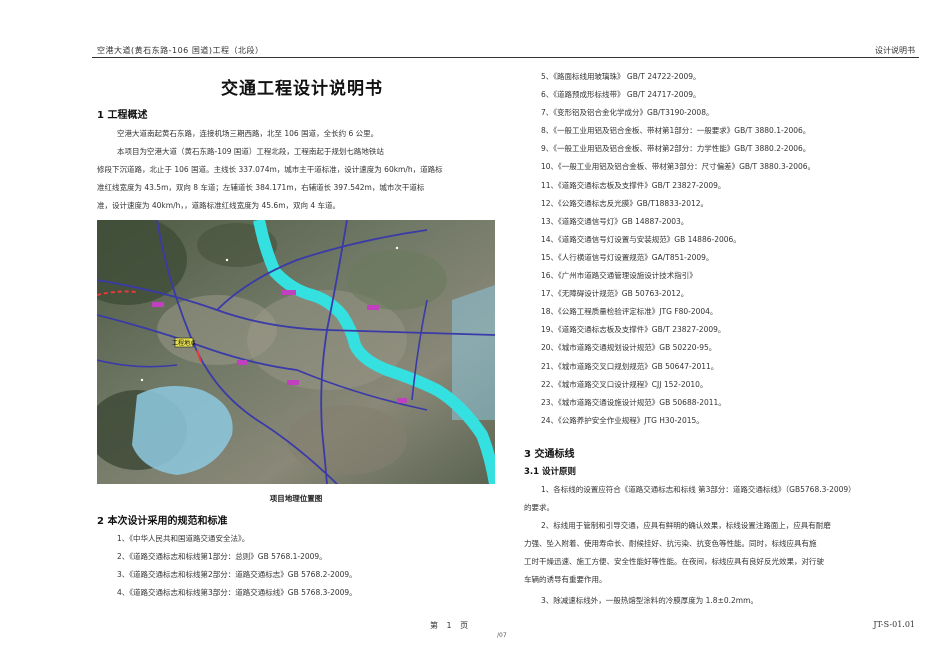 The width and height of the screenshot is (945, 669). What do you see at coordinates (625, 203) in the screenshot?
I see `list-item: 12、《公路交通标志反光膜》GB/T18833-2012。` at bounding box center [625, 203].